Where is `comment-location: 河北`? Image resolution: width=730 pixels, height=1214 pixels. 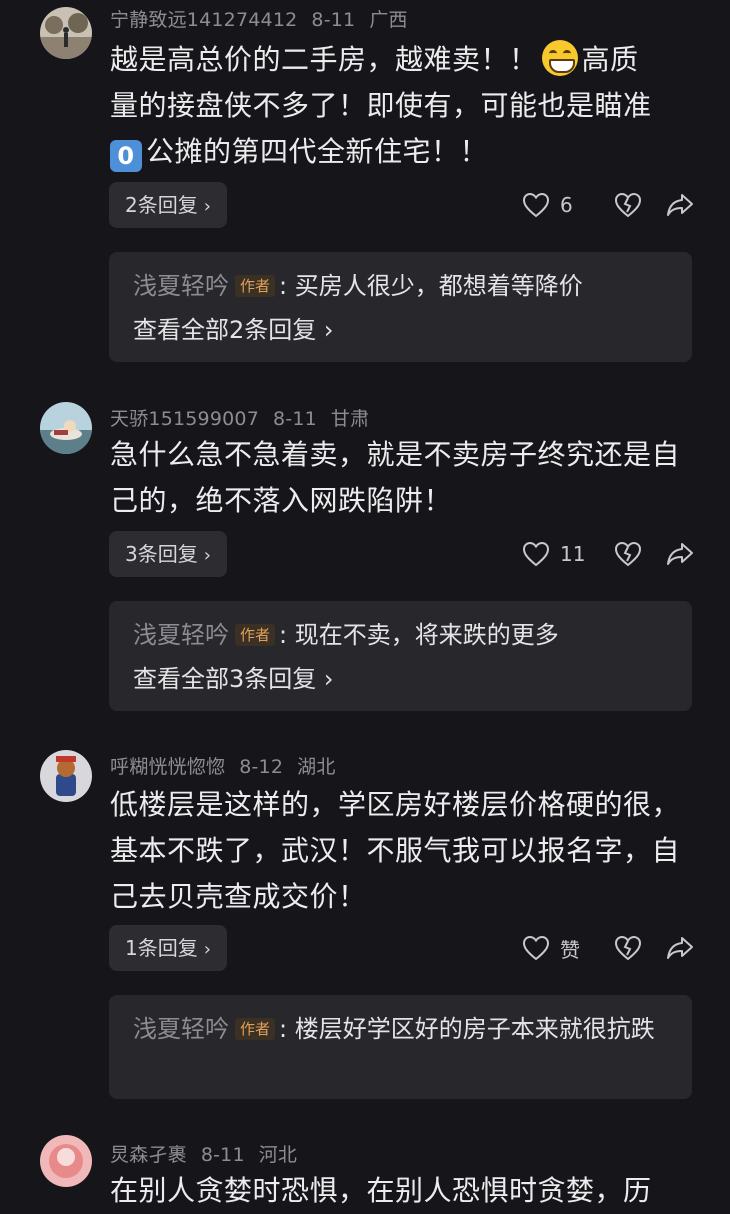 comment-location: 河北 is located at coordinates (278, 1155).